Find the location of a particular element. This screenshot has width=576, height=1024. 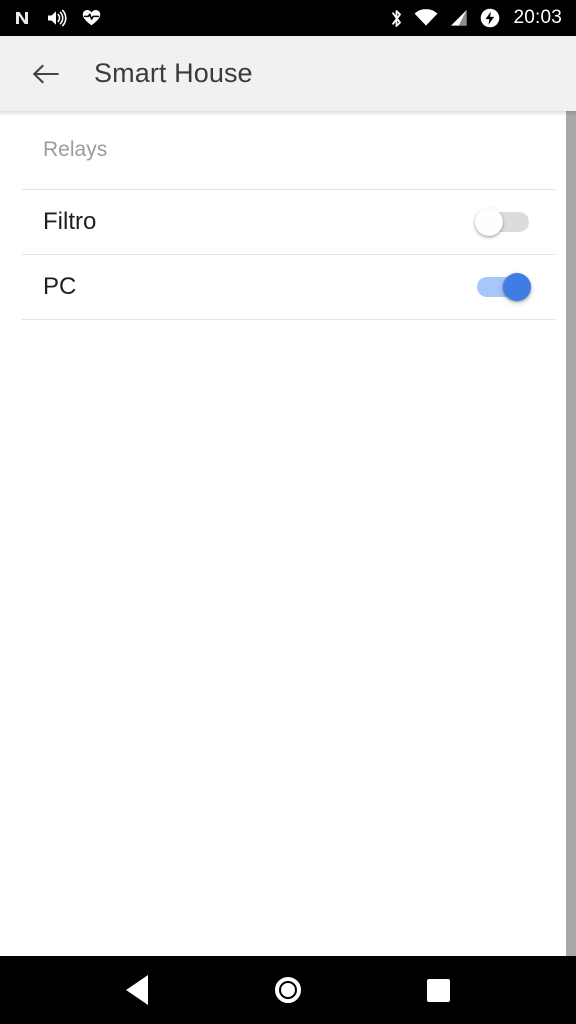

toggle-switch-filtro is located at coordinates (503, 222).